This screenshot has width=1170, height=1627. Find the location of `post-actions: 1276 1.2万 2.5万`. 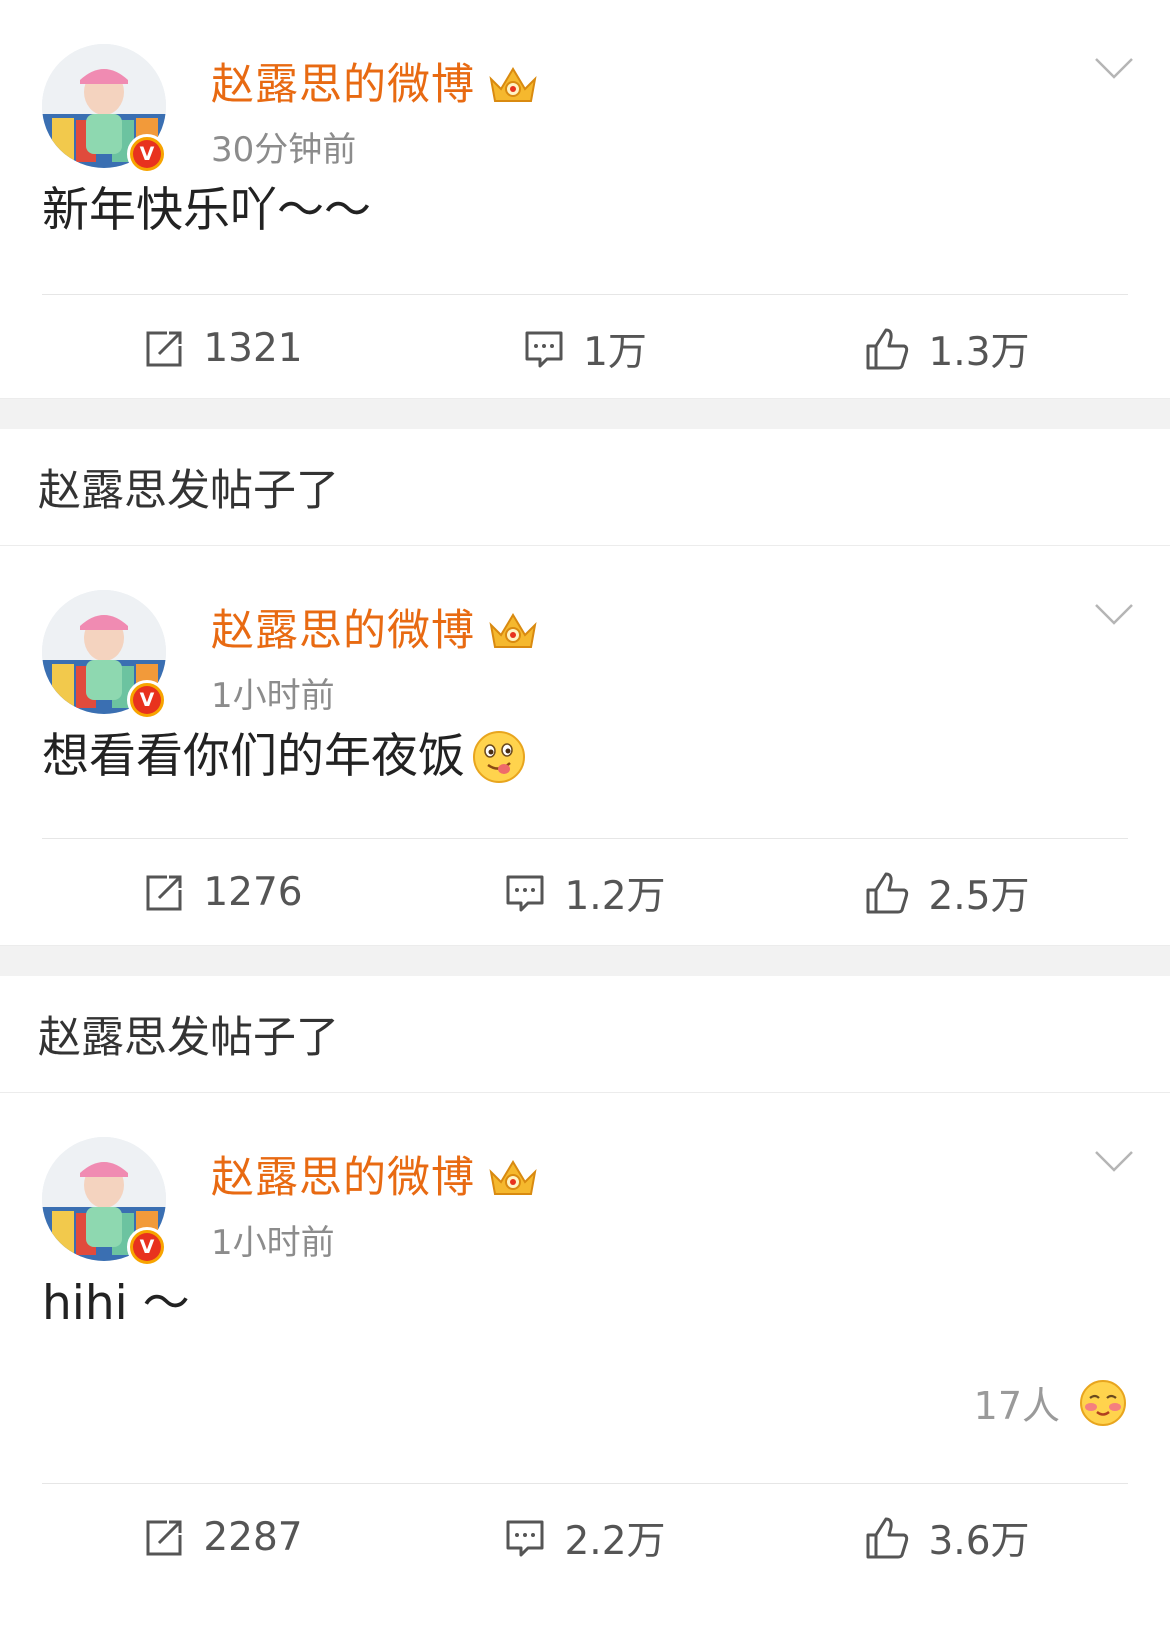

post-actions: 1276 1.2万 2.5万 is located at coordinates (585, 892).